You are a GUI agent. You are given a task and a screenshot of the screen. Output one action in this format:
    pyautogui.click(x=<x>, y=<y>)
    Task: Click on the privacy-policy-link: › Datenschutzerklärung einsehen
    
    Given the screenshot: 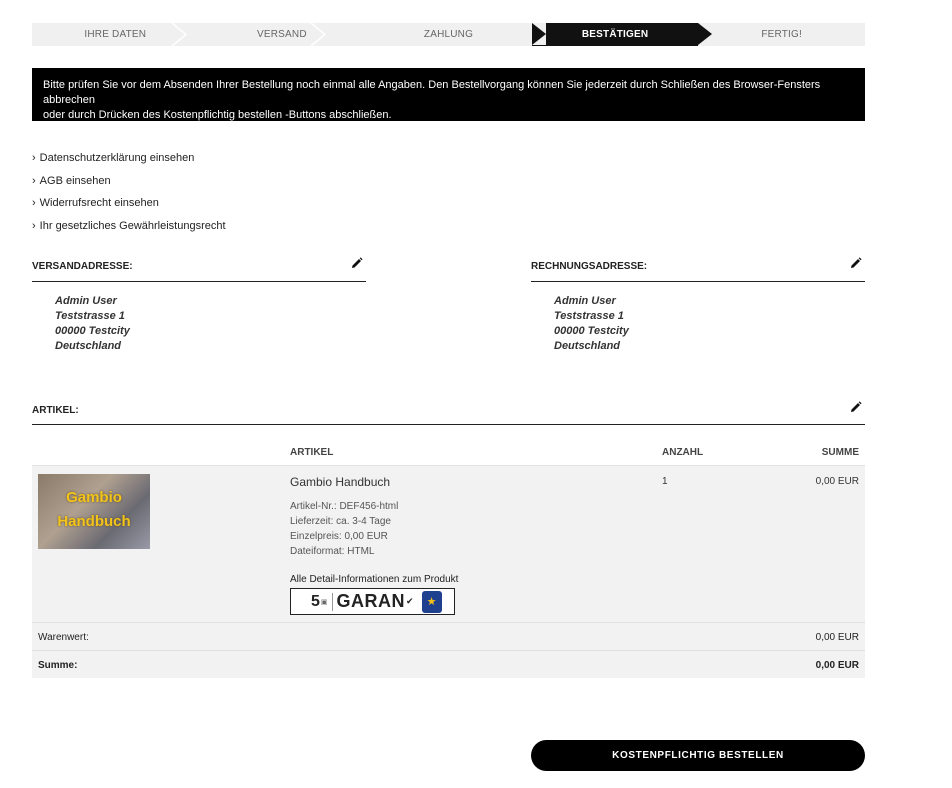 What is the action you would take?
    pyautogui.click(x=129, y=163)
    